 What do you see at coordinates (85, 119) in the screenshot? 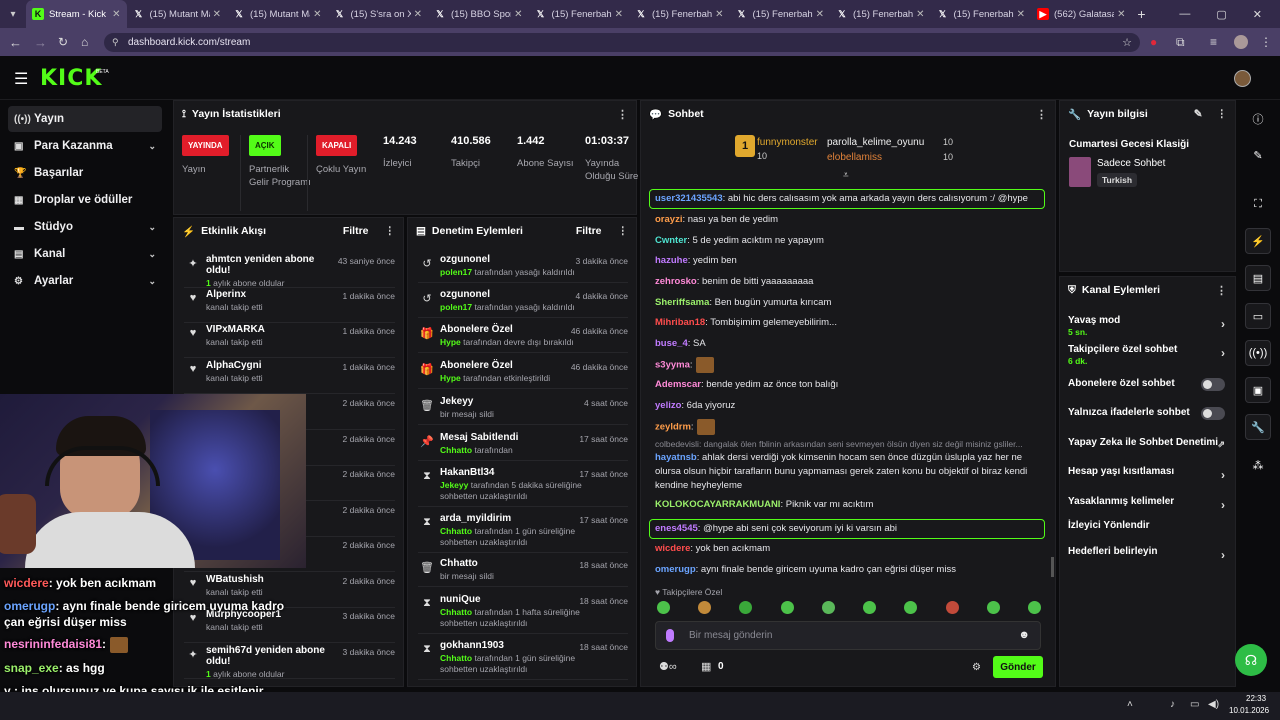
I see `sidebar-item: ((•)) Yayın` at bounding box center [85, 119].